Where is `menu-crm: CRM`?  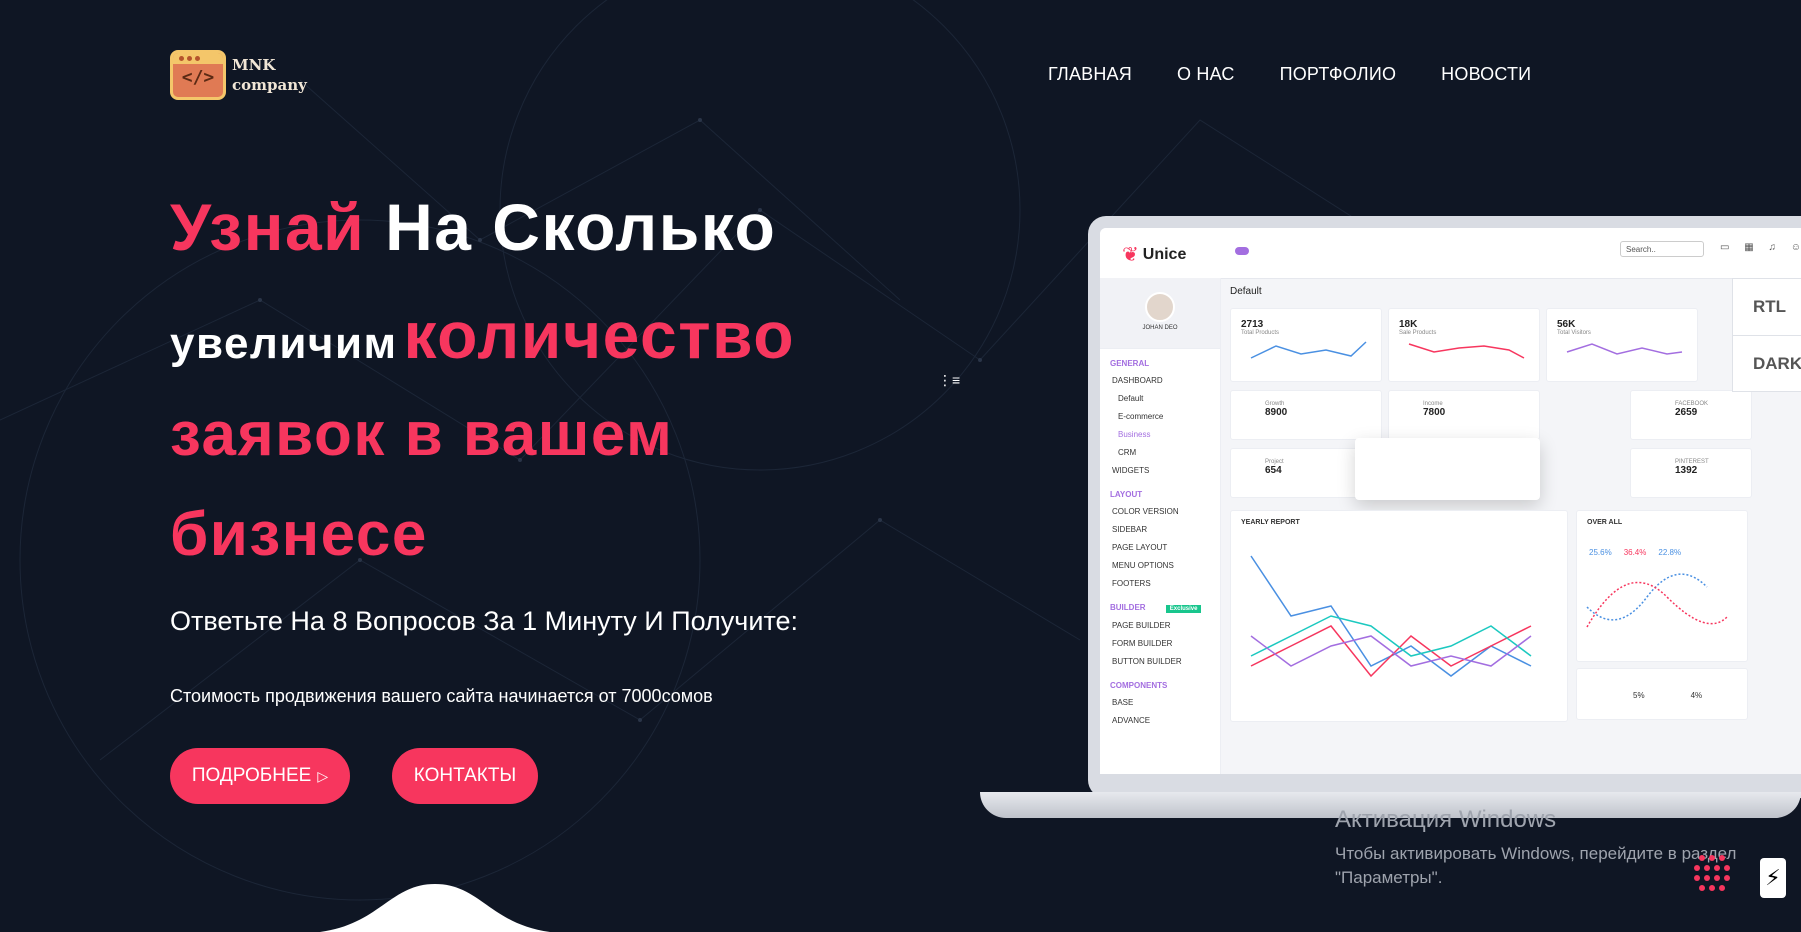
menu-crm: CRM is located at coordinates (1127, 452).